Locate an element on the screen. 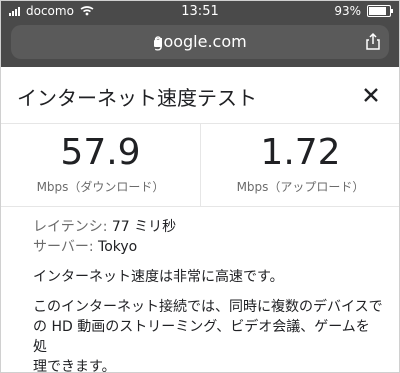 This screenshot has height=373, width=400. share-icon is located at coordinates (373, 41).